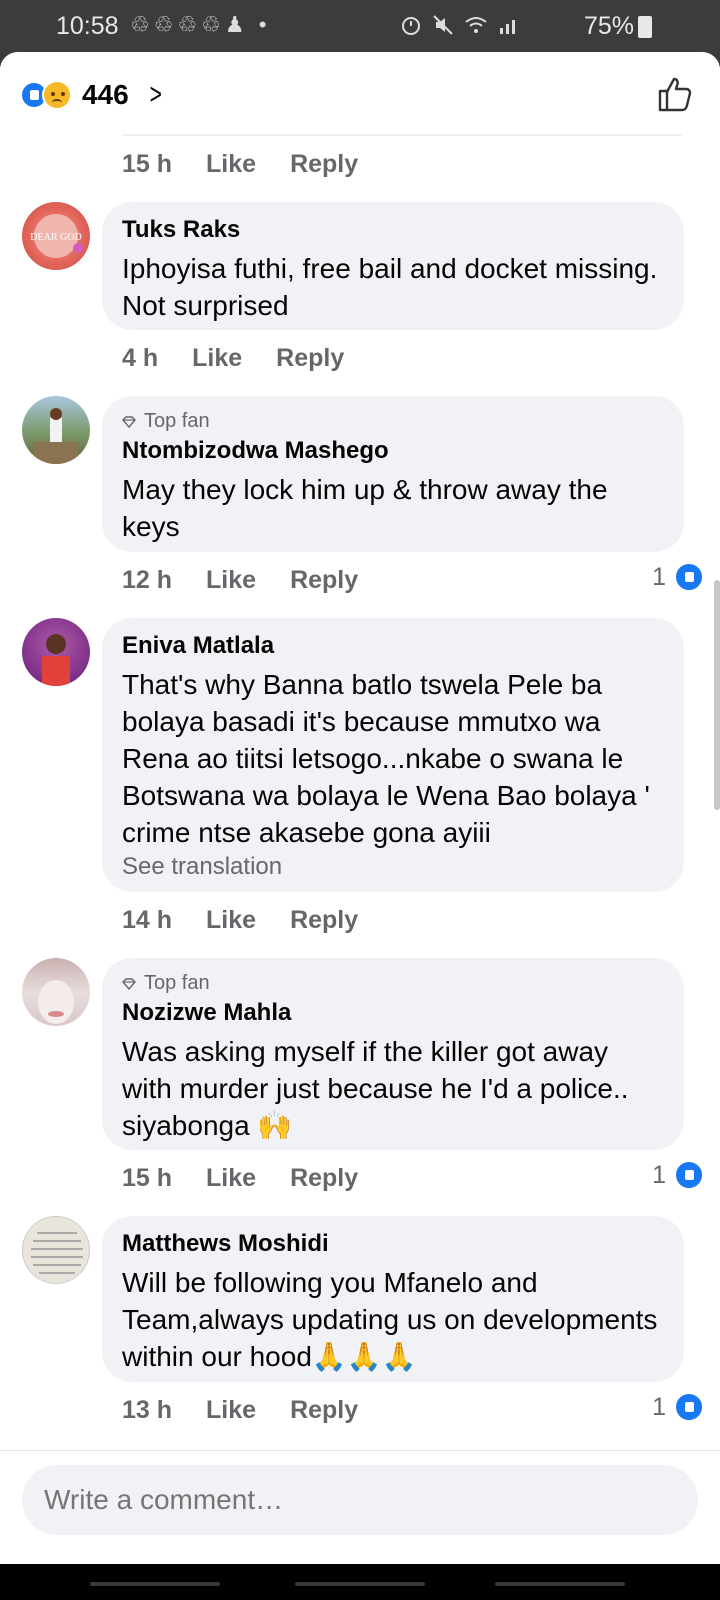 The image size is (720, 1600). I want to click on comment-input, so click(360, 1500).